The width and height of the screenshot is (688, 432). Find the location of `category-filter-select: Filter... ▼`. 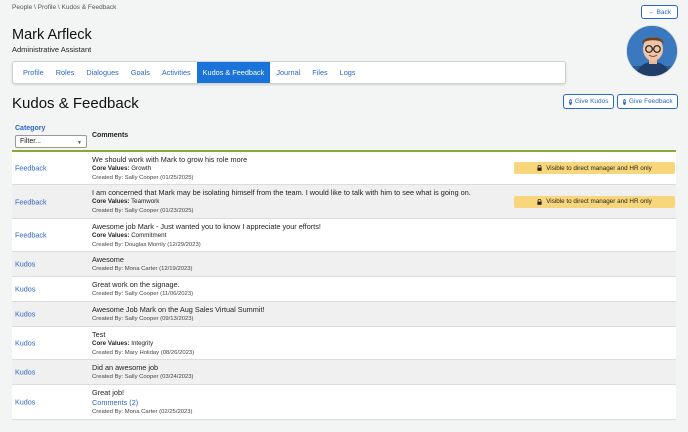

category-filter-select: Filter... ▼ is located at coordinates (51, 141).